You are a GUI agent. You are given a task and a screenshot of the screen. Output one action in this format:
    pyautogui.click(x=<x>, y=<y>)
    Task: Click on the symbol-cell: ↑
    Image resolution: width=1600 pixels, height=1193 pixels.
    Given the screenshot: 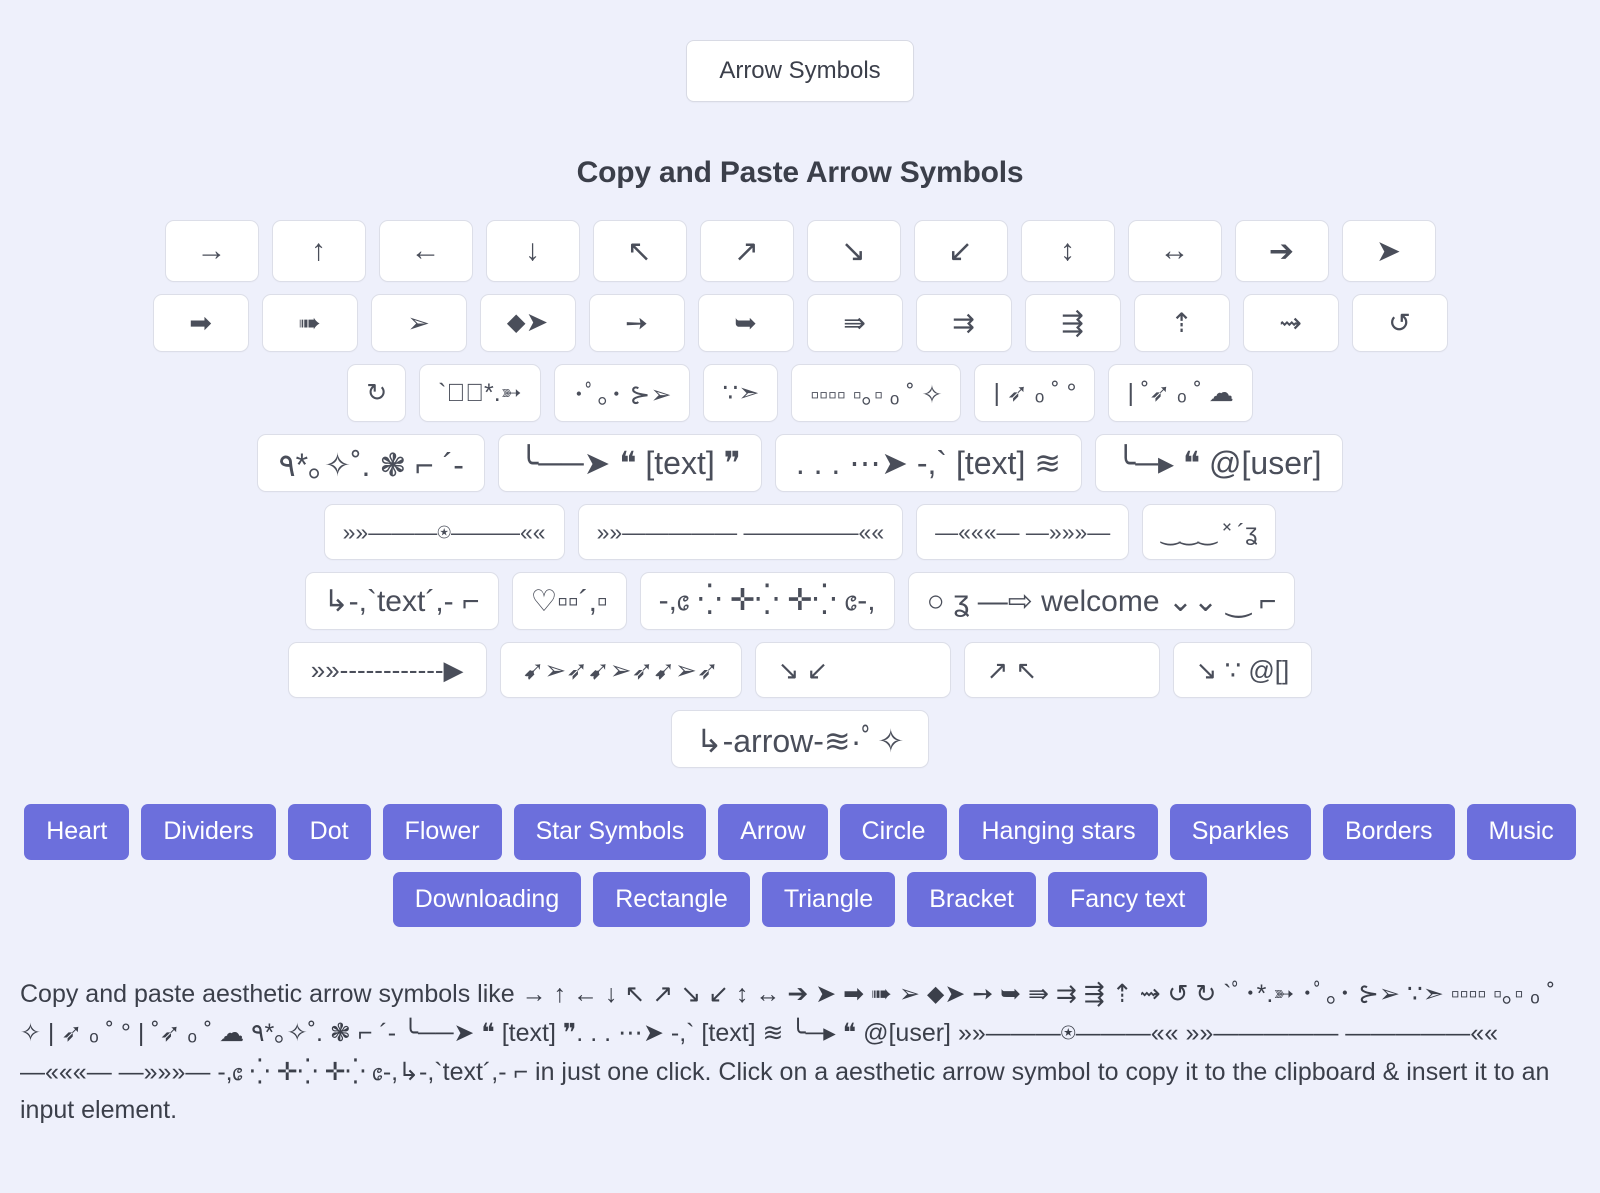 What is the action you would take?
    pyautogui.click(x=318, y=251)
    